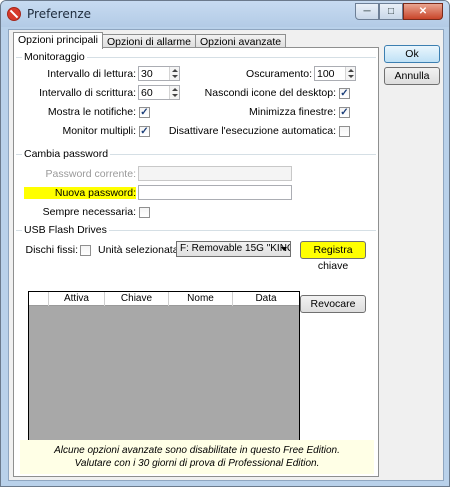 This screenshot has height=487, width=450. Describe the element at coordinates (89, 212) in the screenshot. I see `always-required-label: Sempre necessaria:` at that location.